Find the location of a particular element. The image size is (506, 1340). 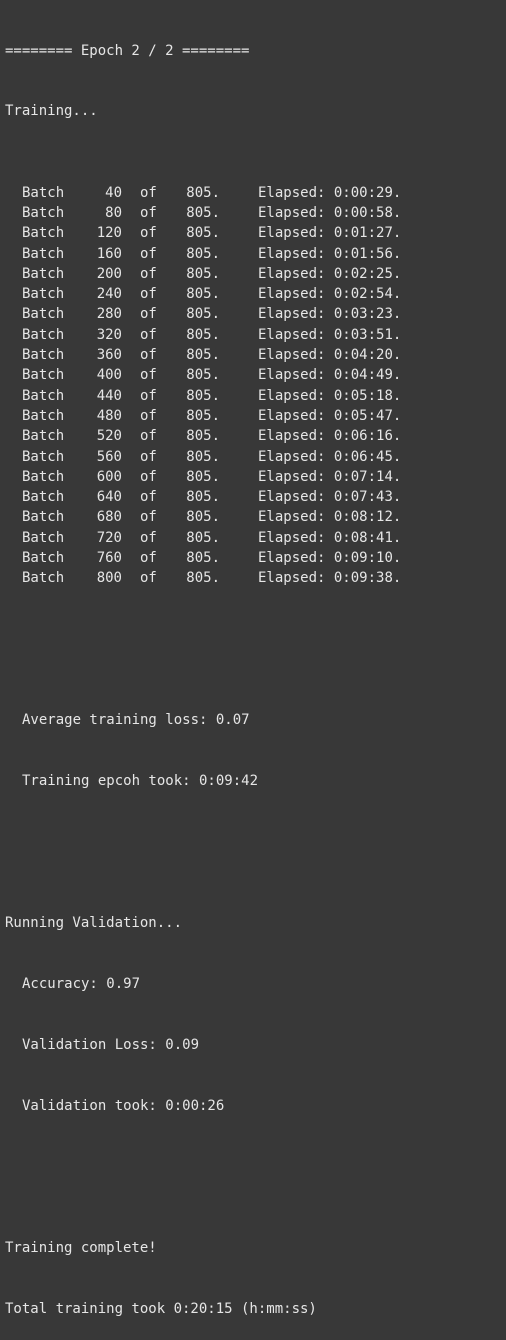

elapsed-time: 0:08:12. is located at coordinates (367, 517).